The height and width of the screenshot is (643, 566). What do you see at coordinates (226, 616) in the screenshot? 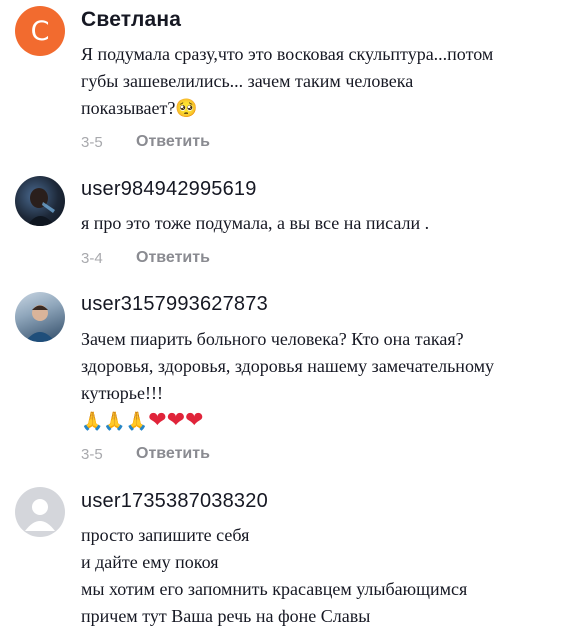
I see `comment-line: причем тут Ваша речь на фоне Славы` at bounding box center [226, 616].